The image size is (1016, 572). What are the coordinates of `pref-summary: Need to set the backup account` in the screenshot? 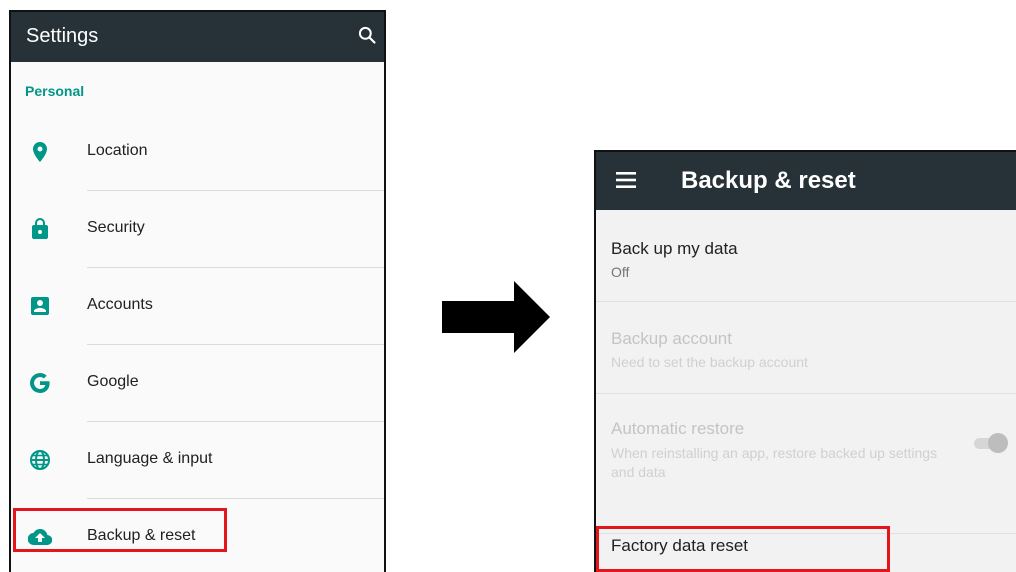 It's located at (709, 362).